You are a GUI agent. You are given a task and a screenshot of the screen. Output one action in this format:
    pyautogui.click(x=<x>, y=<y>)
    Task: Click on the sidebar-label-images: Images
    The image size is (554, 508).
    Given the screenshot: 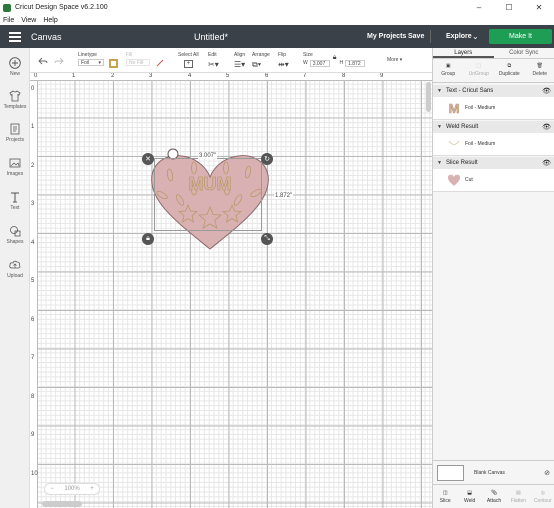 What is the action you would take?
    pyautogui.click(x=15, y=174)
    